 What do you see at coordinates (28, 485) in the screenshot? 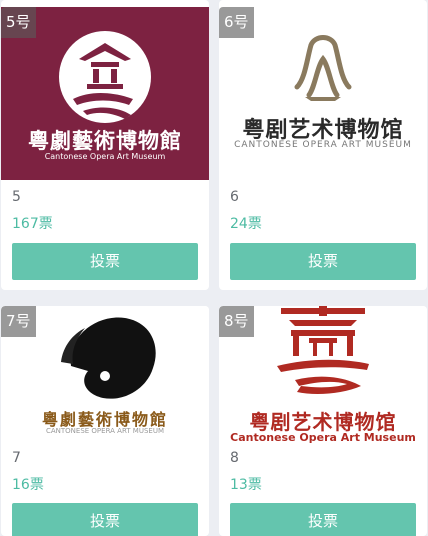
I see `vote-count-7: 16票` at bounding box center [28, 485].